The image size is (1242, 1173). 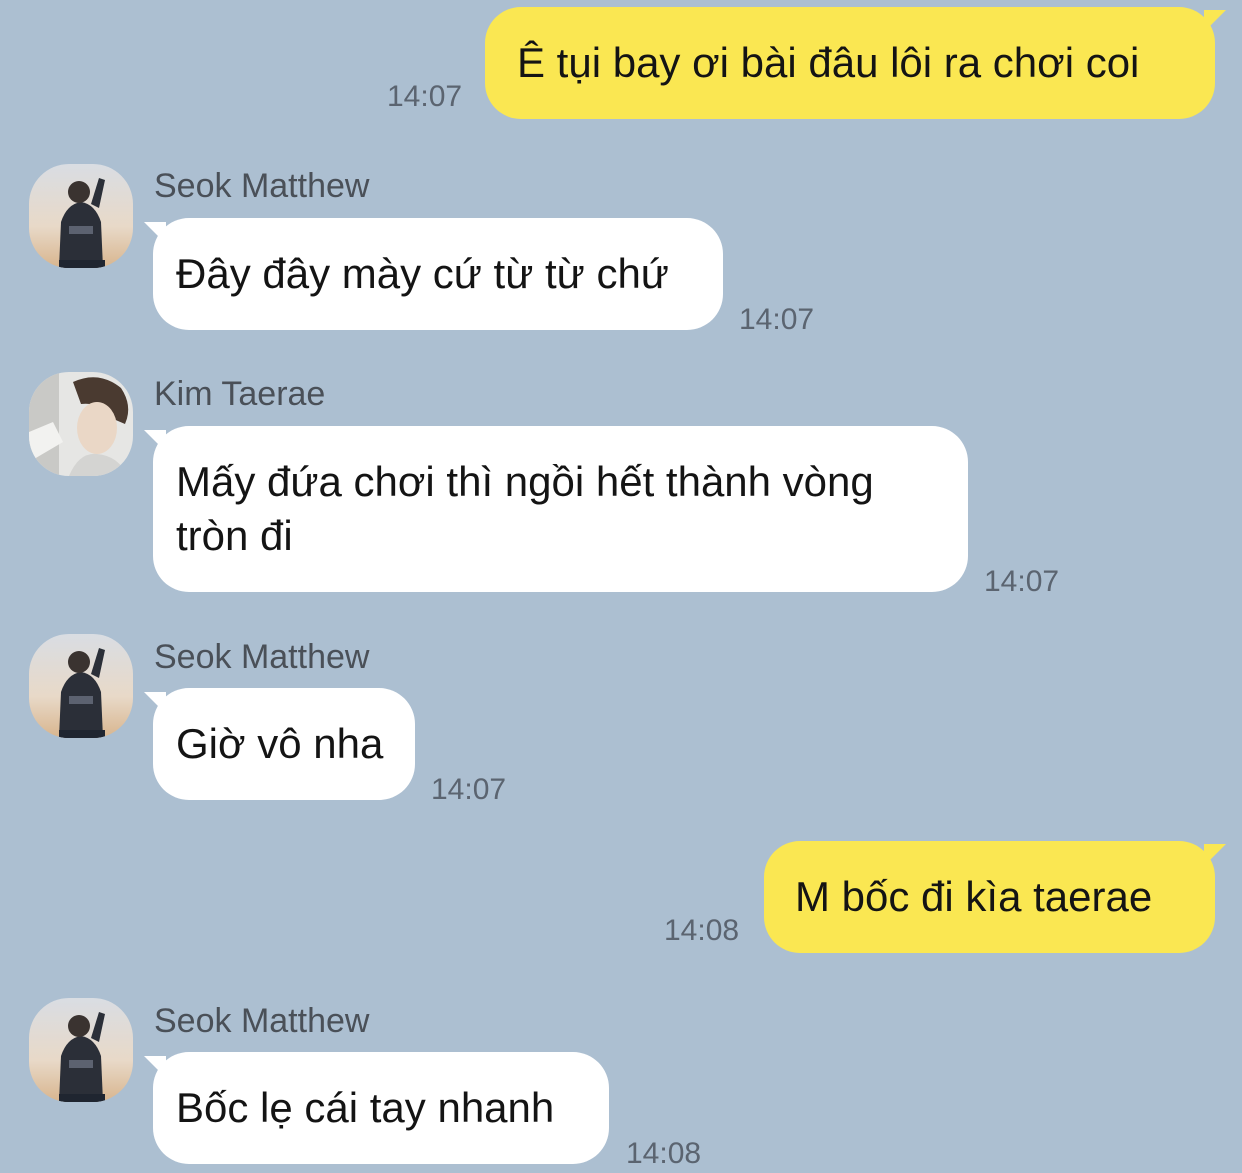 What do you see at coordinates (365, 1107) in the screenshot?
I see `message-text: Bốc lẹ cái tay nhanh` at bounding box center [365, 1107].